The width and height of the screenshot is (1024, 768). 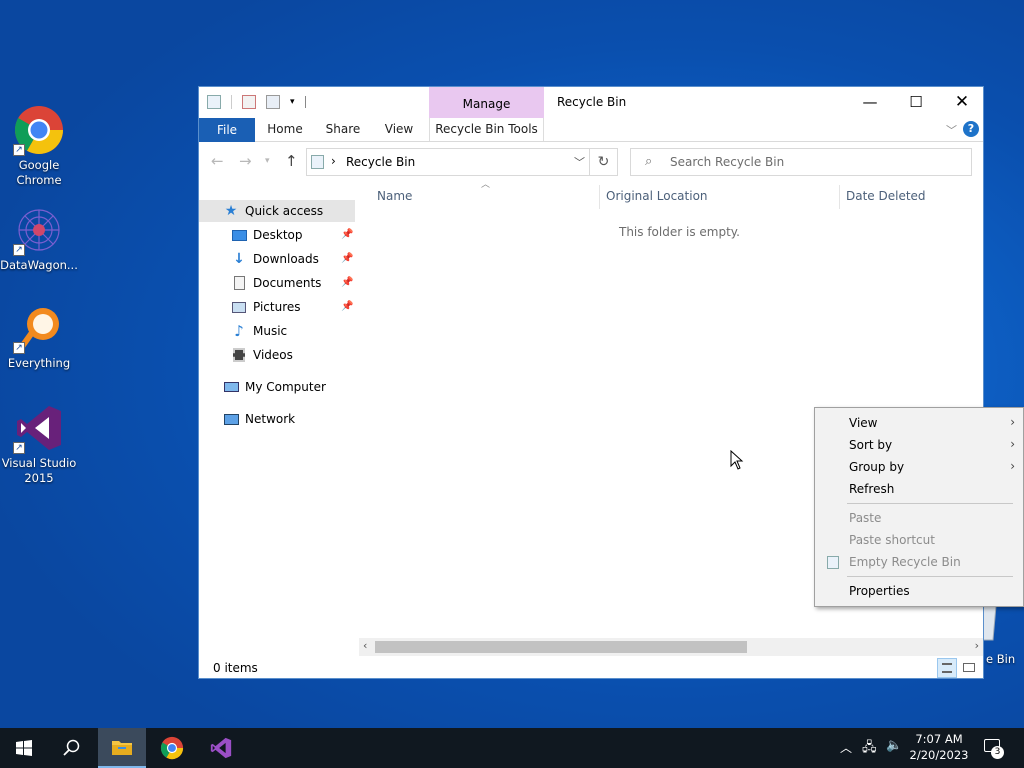 What do you see at coordinates (939, 739) in the screenshot?
I see `clock-time: 7:07 AM` at bounding box center [939, 739].